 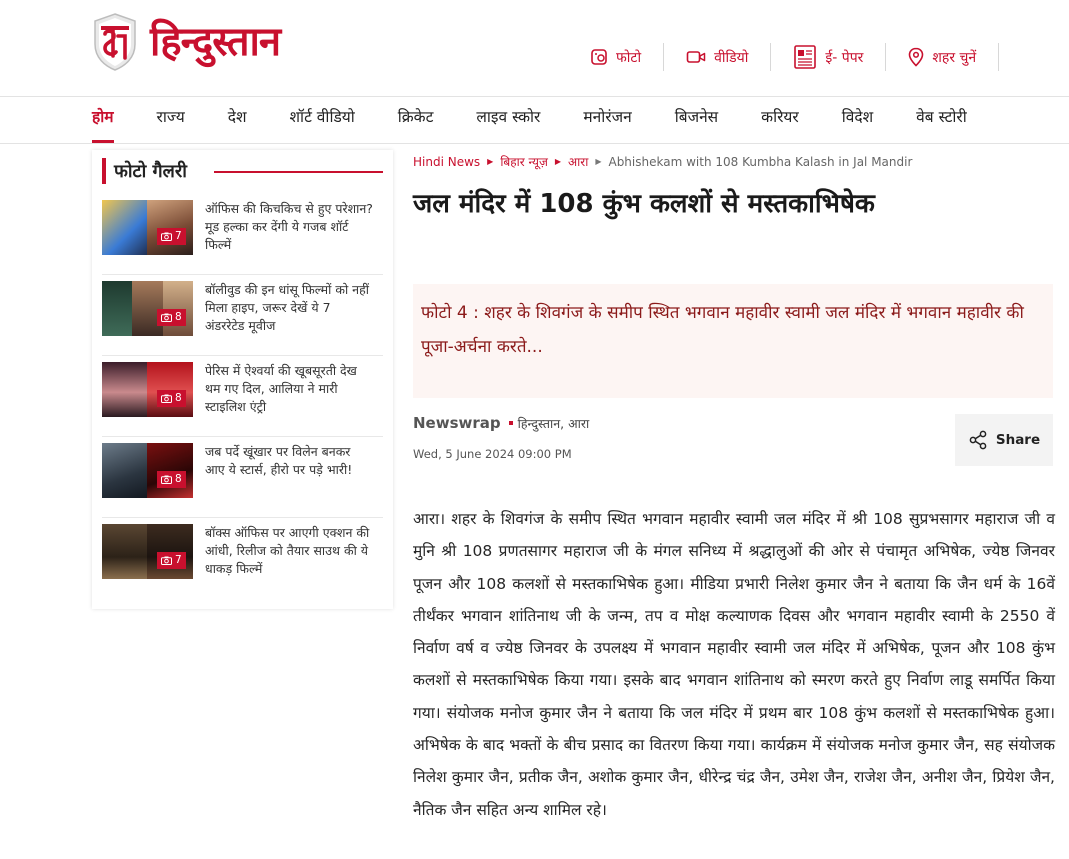 I want to click on epaper-icon, so click(x=805, y=57).